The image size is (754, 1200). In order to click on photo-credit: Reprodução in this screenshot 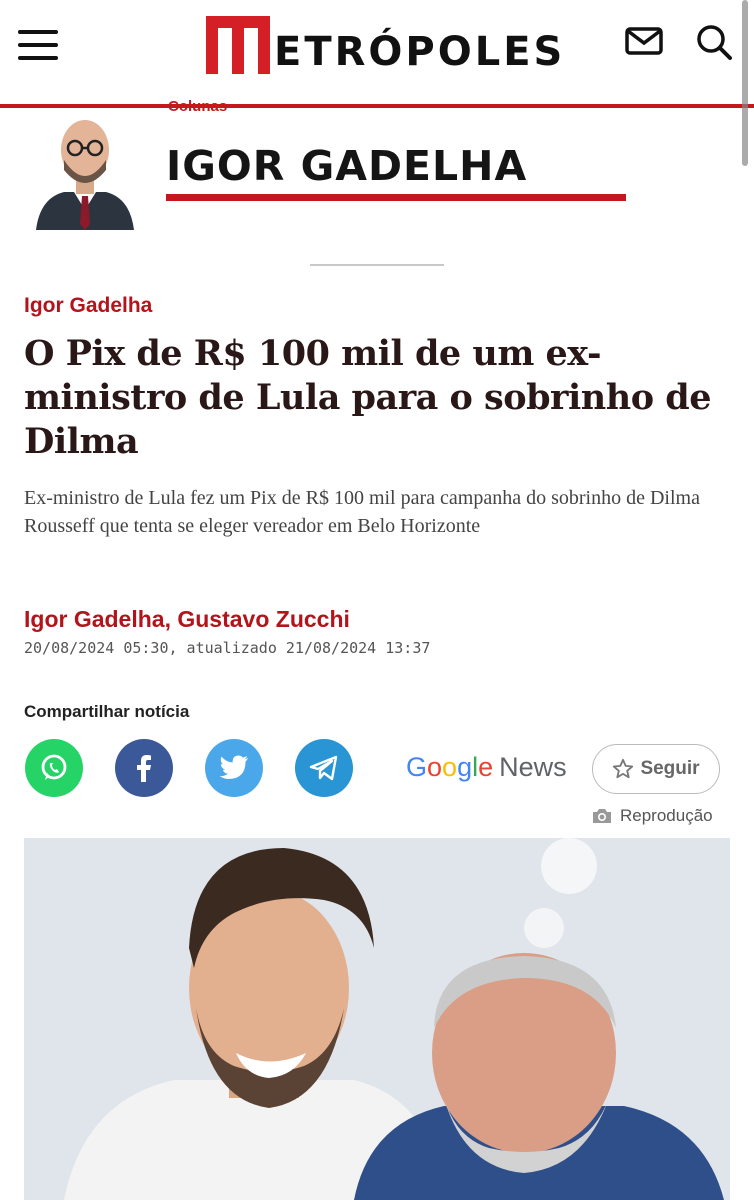, I will do `click(652, 816)`.